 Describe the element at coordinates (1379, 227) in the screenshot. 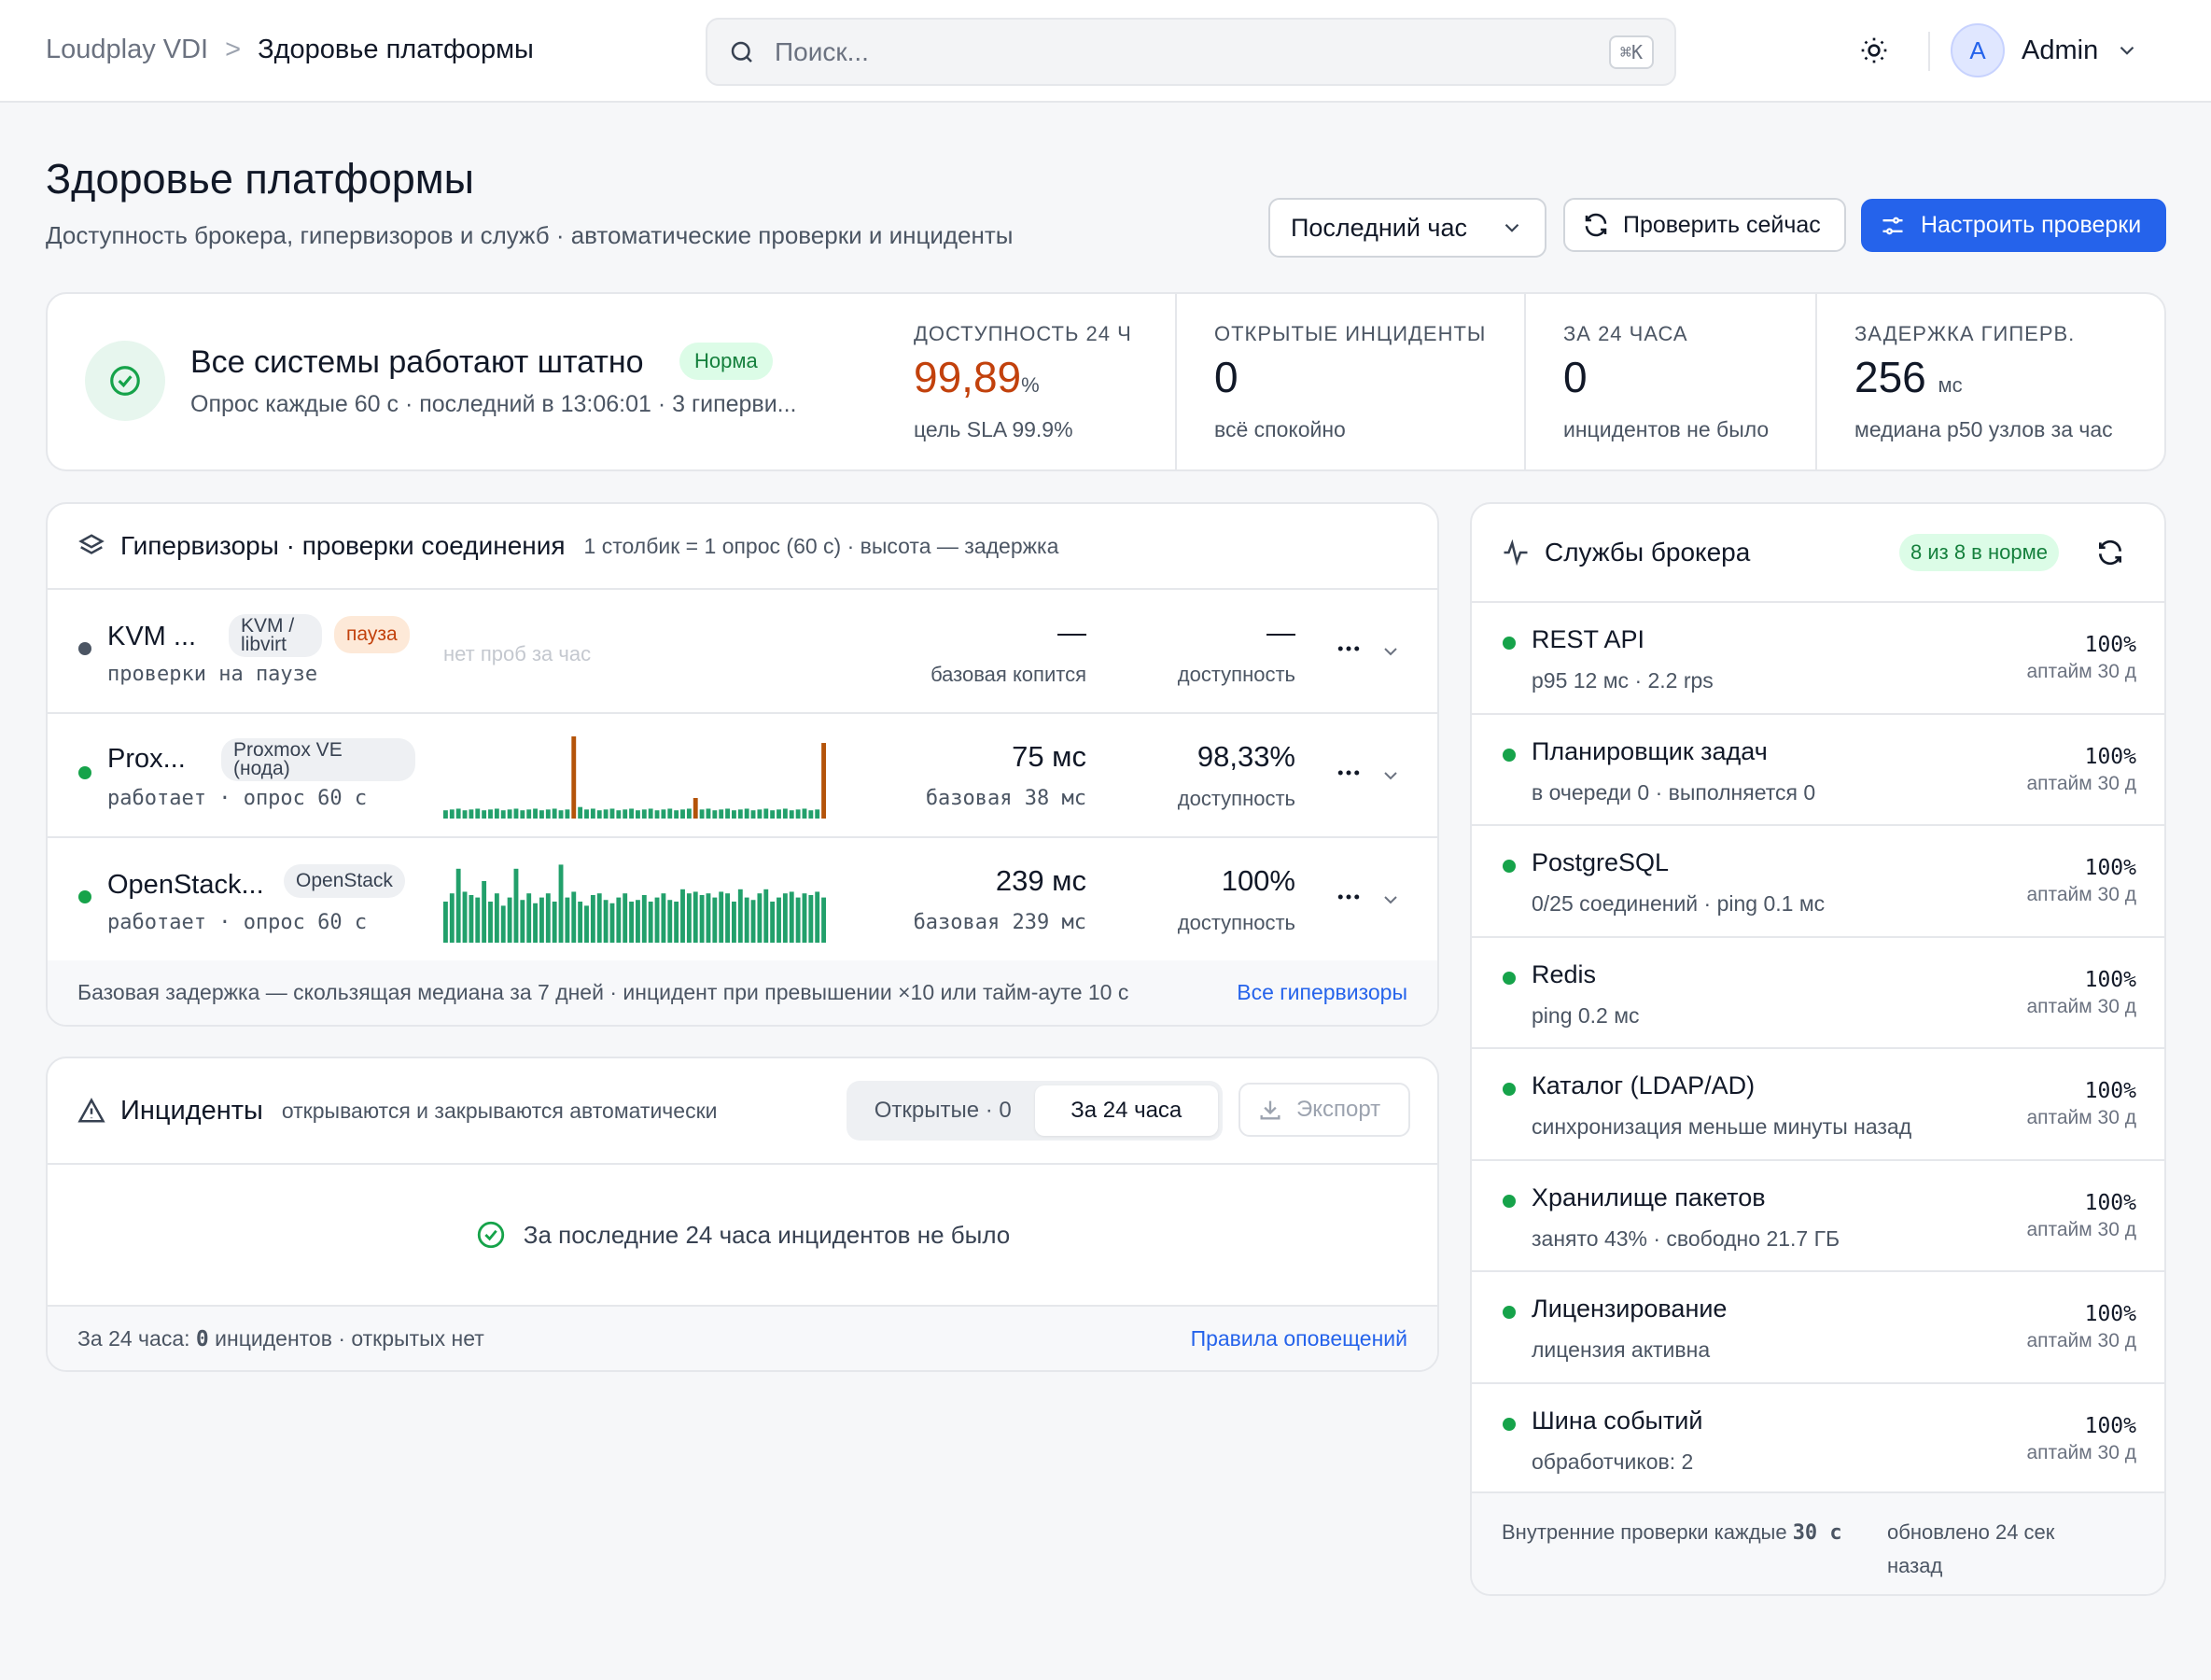

I see `time-range-value: Последний час` at that location.